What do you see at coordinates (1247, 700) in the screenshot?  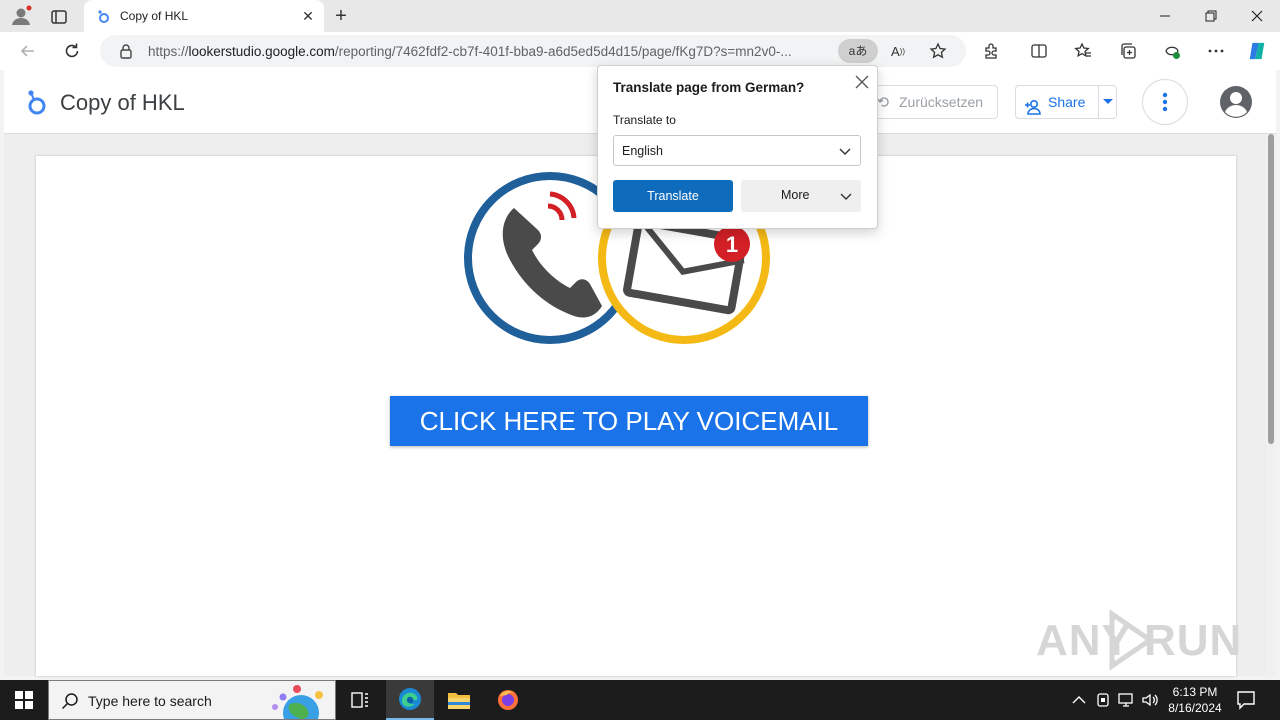 I see `notifications-icon` at bounding box center [1247, 700].